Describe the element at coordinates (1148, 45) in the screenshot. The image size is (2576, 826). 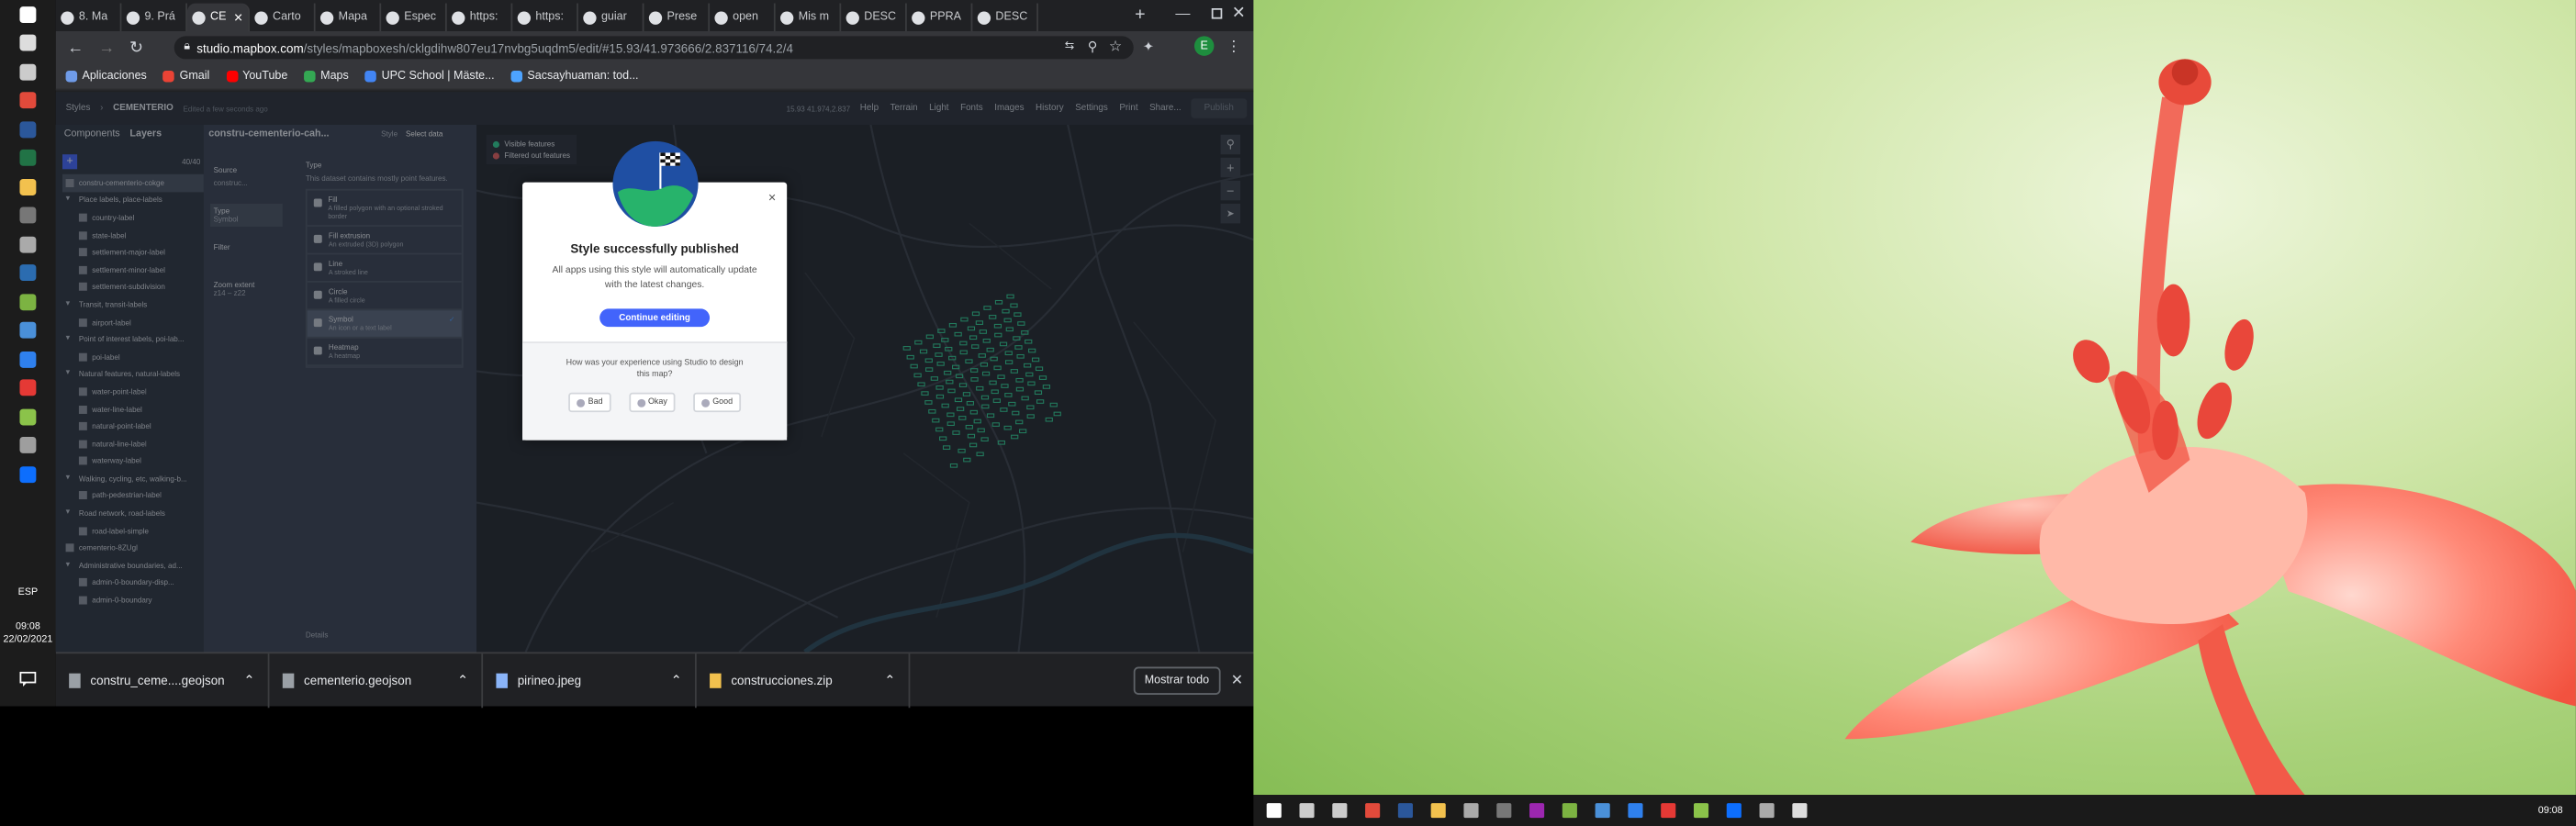
I see `puzzle-icon: ✦` at that location.